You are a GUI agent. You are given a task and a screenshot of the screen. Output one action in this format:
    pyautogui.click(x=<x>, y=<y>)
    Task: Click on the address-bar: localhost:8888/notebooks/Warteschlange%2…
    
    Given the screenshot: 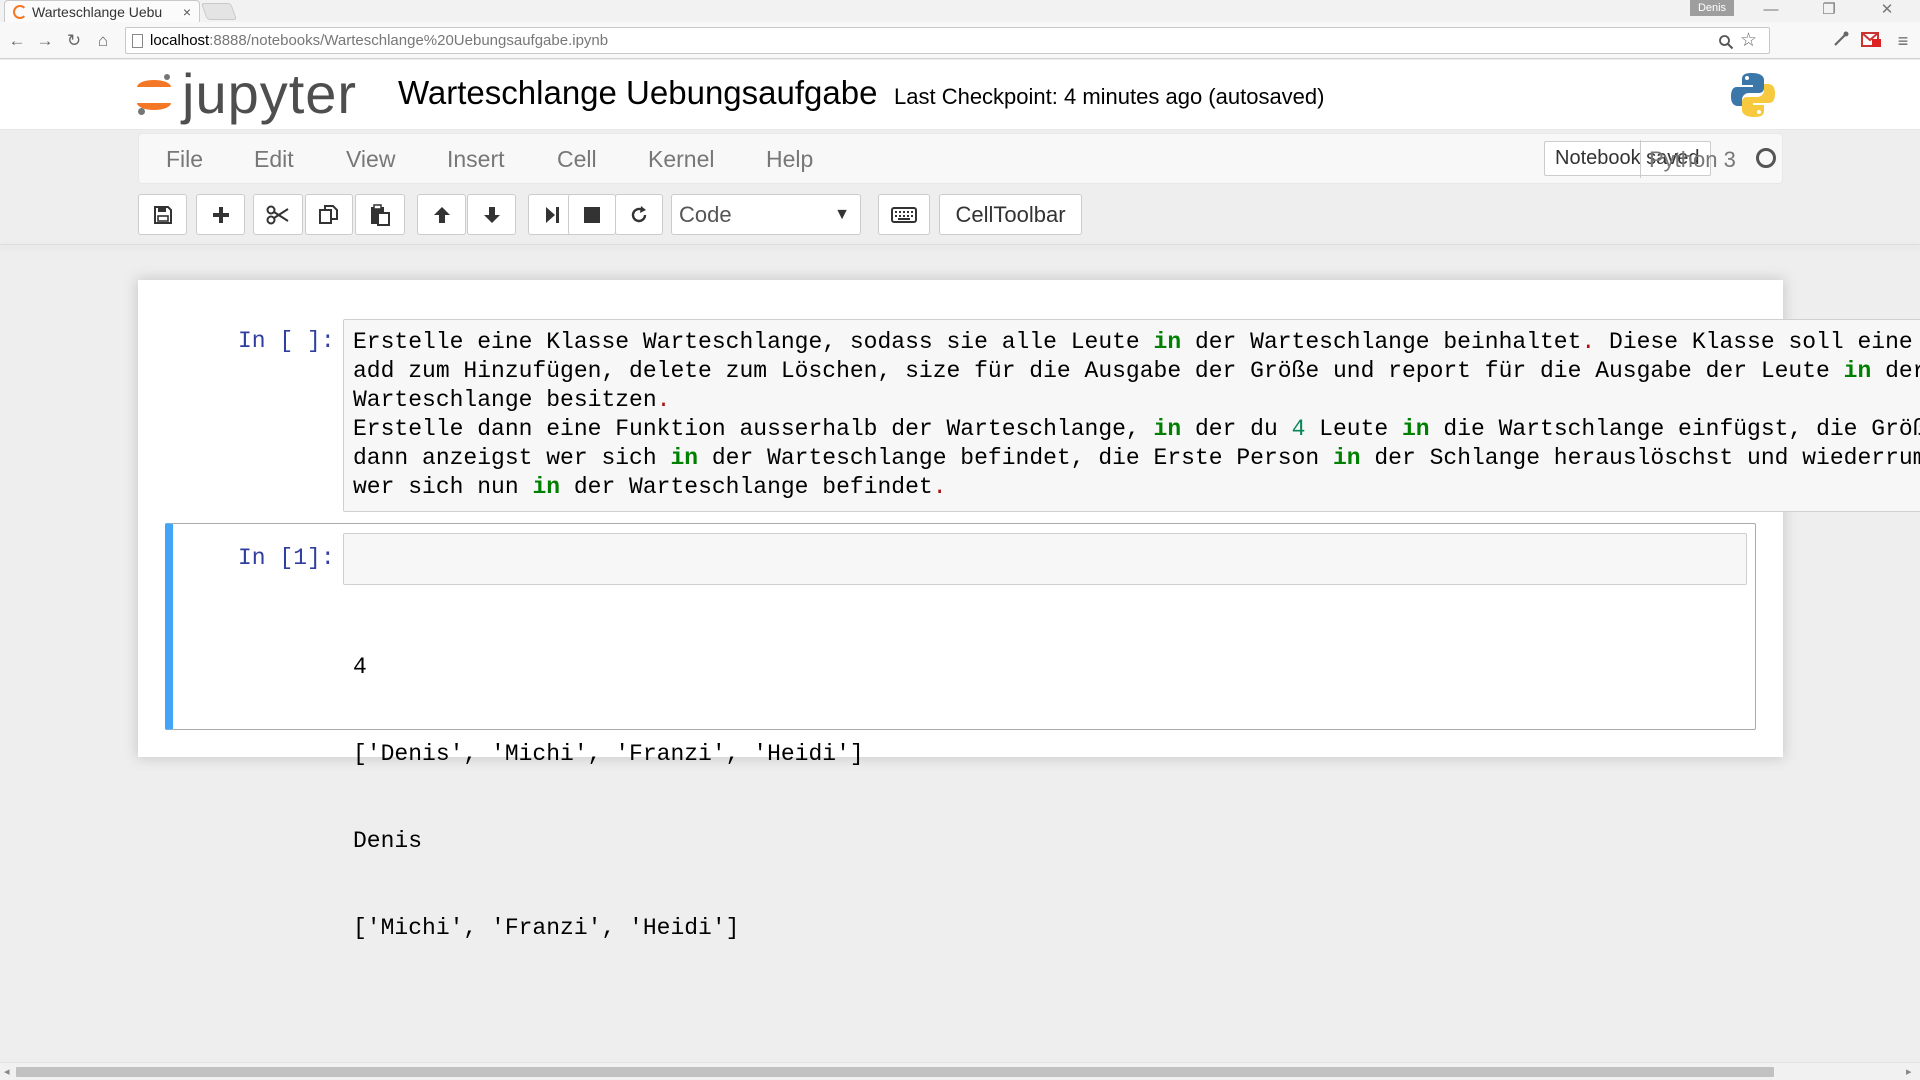 What is the action you would take?
    pyautogui.click(x=947, y=40)
    